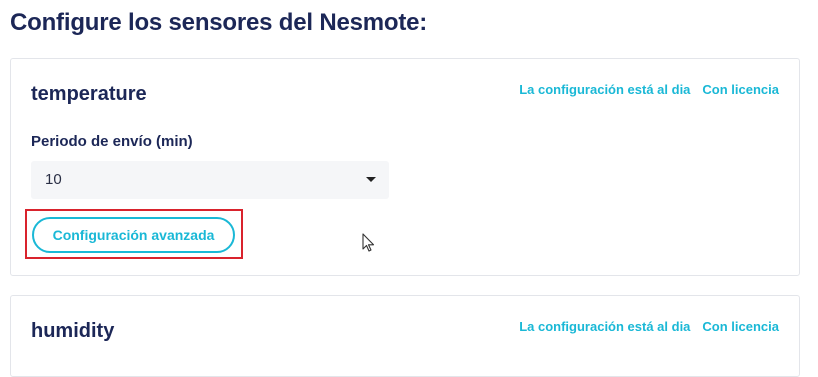 This screenshot has height=377, width=818. Describe the element at coordinates (73, 331) in the screenshot. I see `sensor-name: humidity` at that location.